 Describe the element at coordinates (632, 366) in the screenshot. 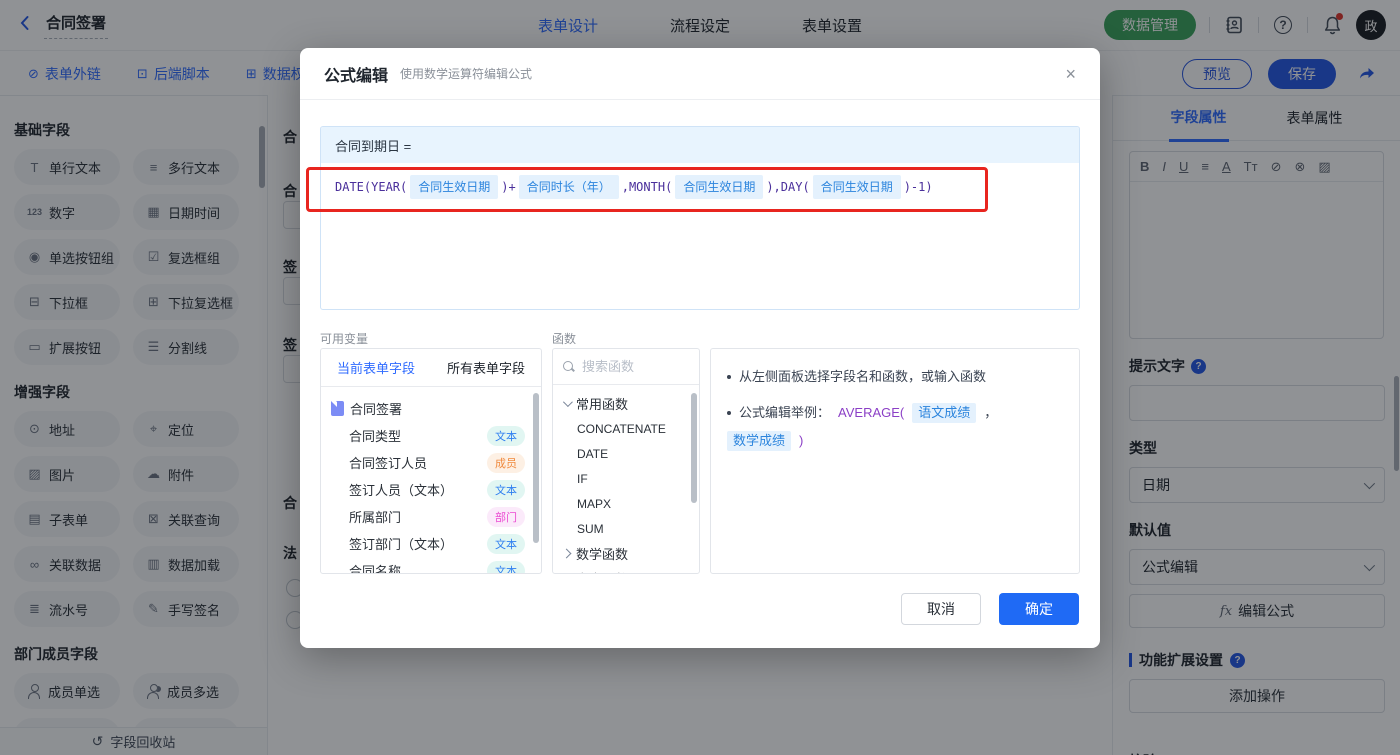

I see `function-search-input` at that location.